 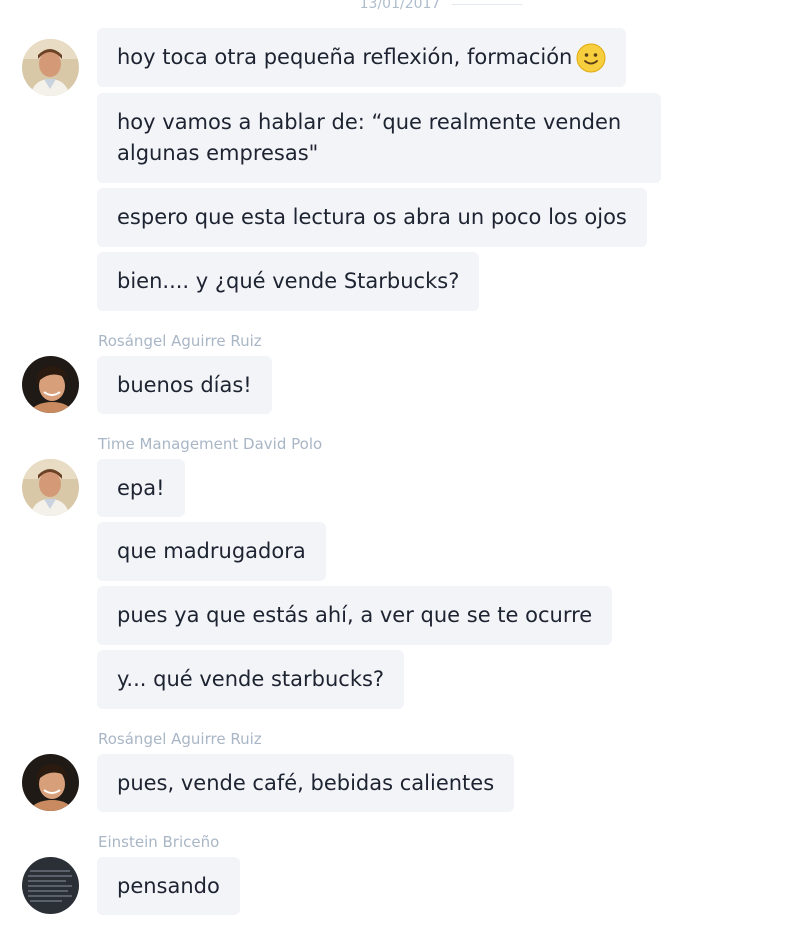 I want to click on message-bubble: bien.... y ¿qué vende Starbucks?, so click(x=288, y=281).